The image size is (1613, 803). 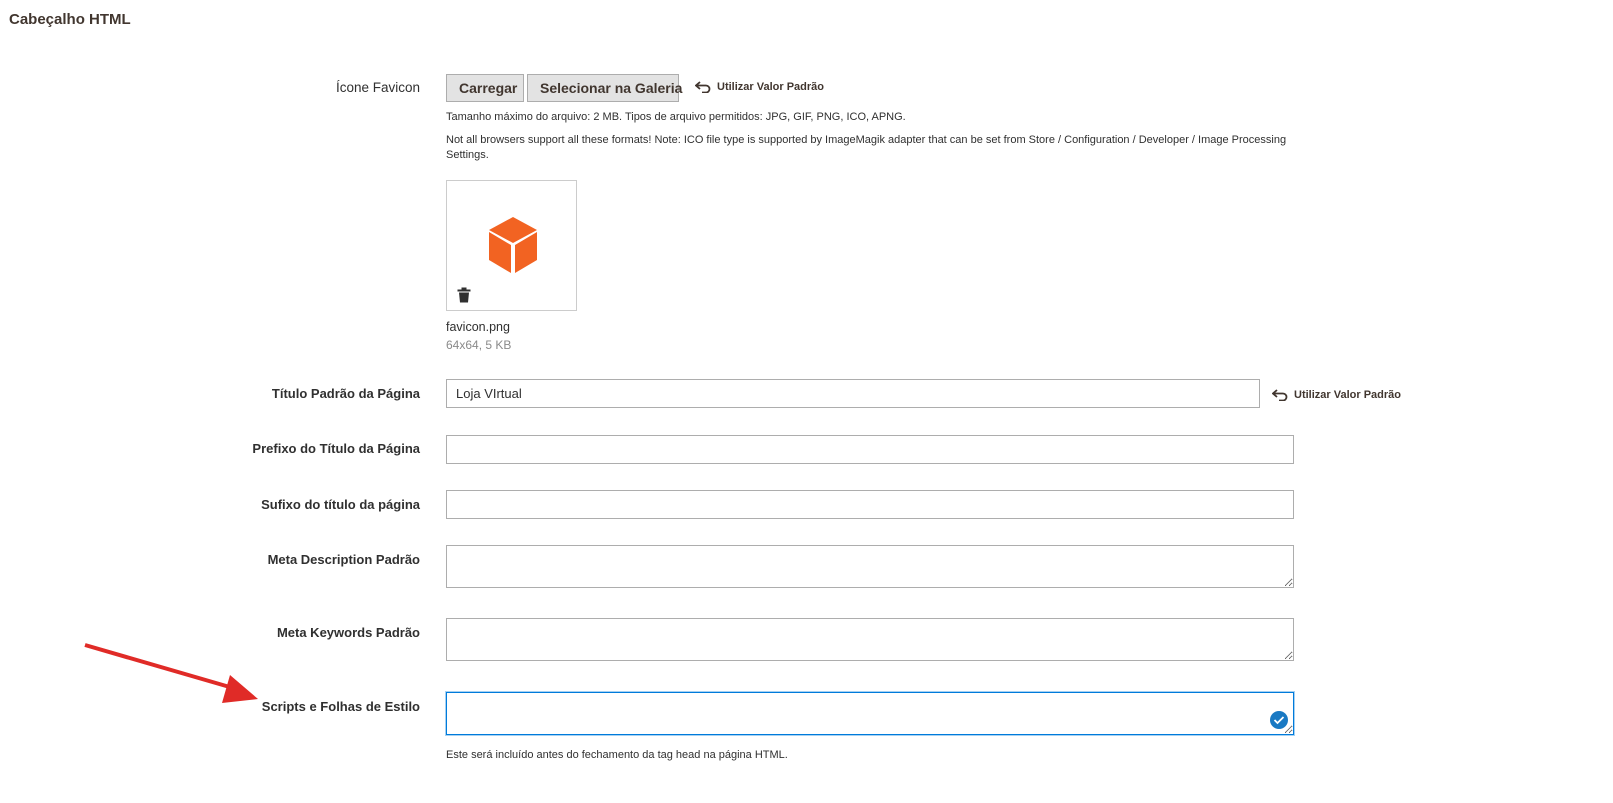 What do you see at coordinates (464, 295) in the screenshot?
I see `trash-icon` at bounding box center [464, 295].